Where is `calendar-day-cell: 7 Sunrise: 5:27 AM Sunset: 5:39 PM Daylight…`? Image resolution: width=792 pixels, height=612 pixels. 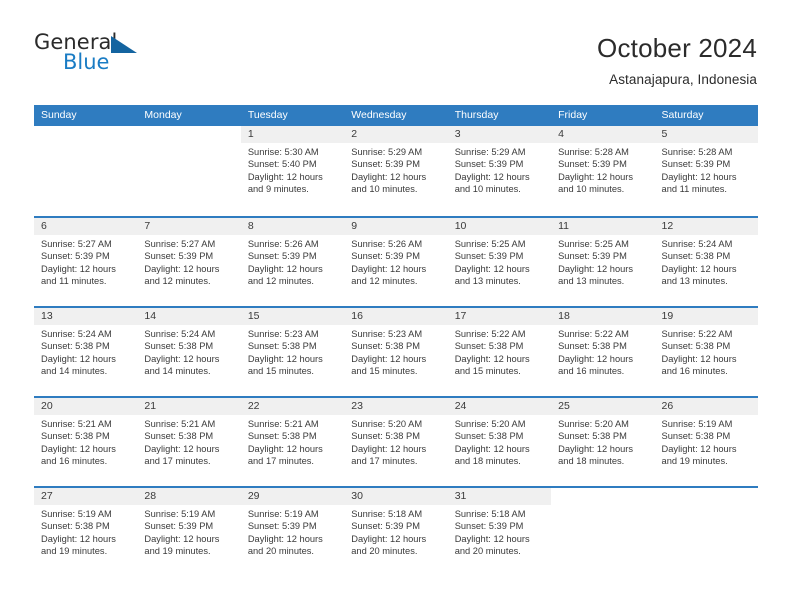
calendar-day-cell: 7 Sunrise: 5:27 AM Sunset: 5:39 PM Daylight… is located at coordinates (189, 262).